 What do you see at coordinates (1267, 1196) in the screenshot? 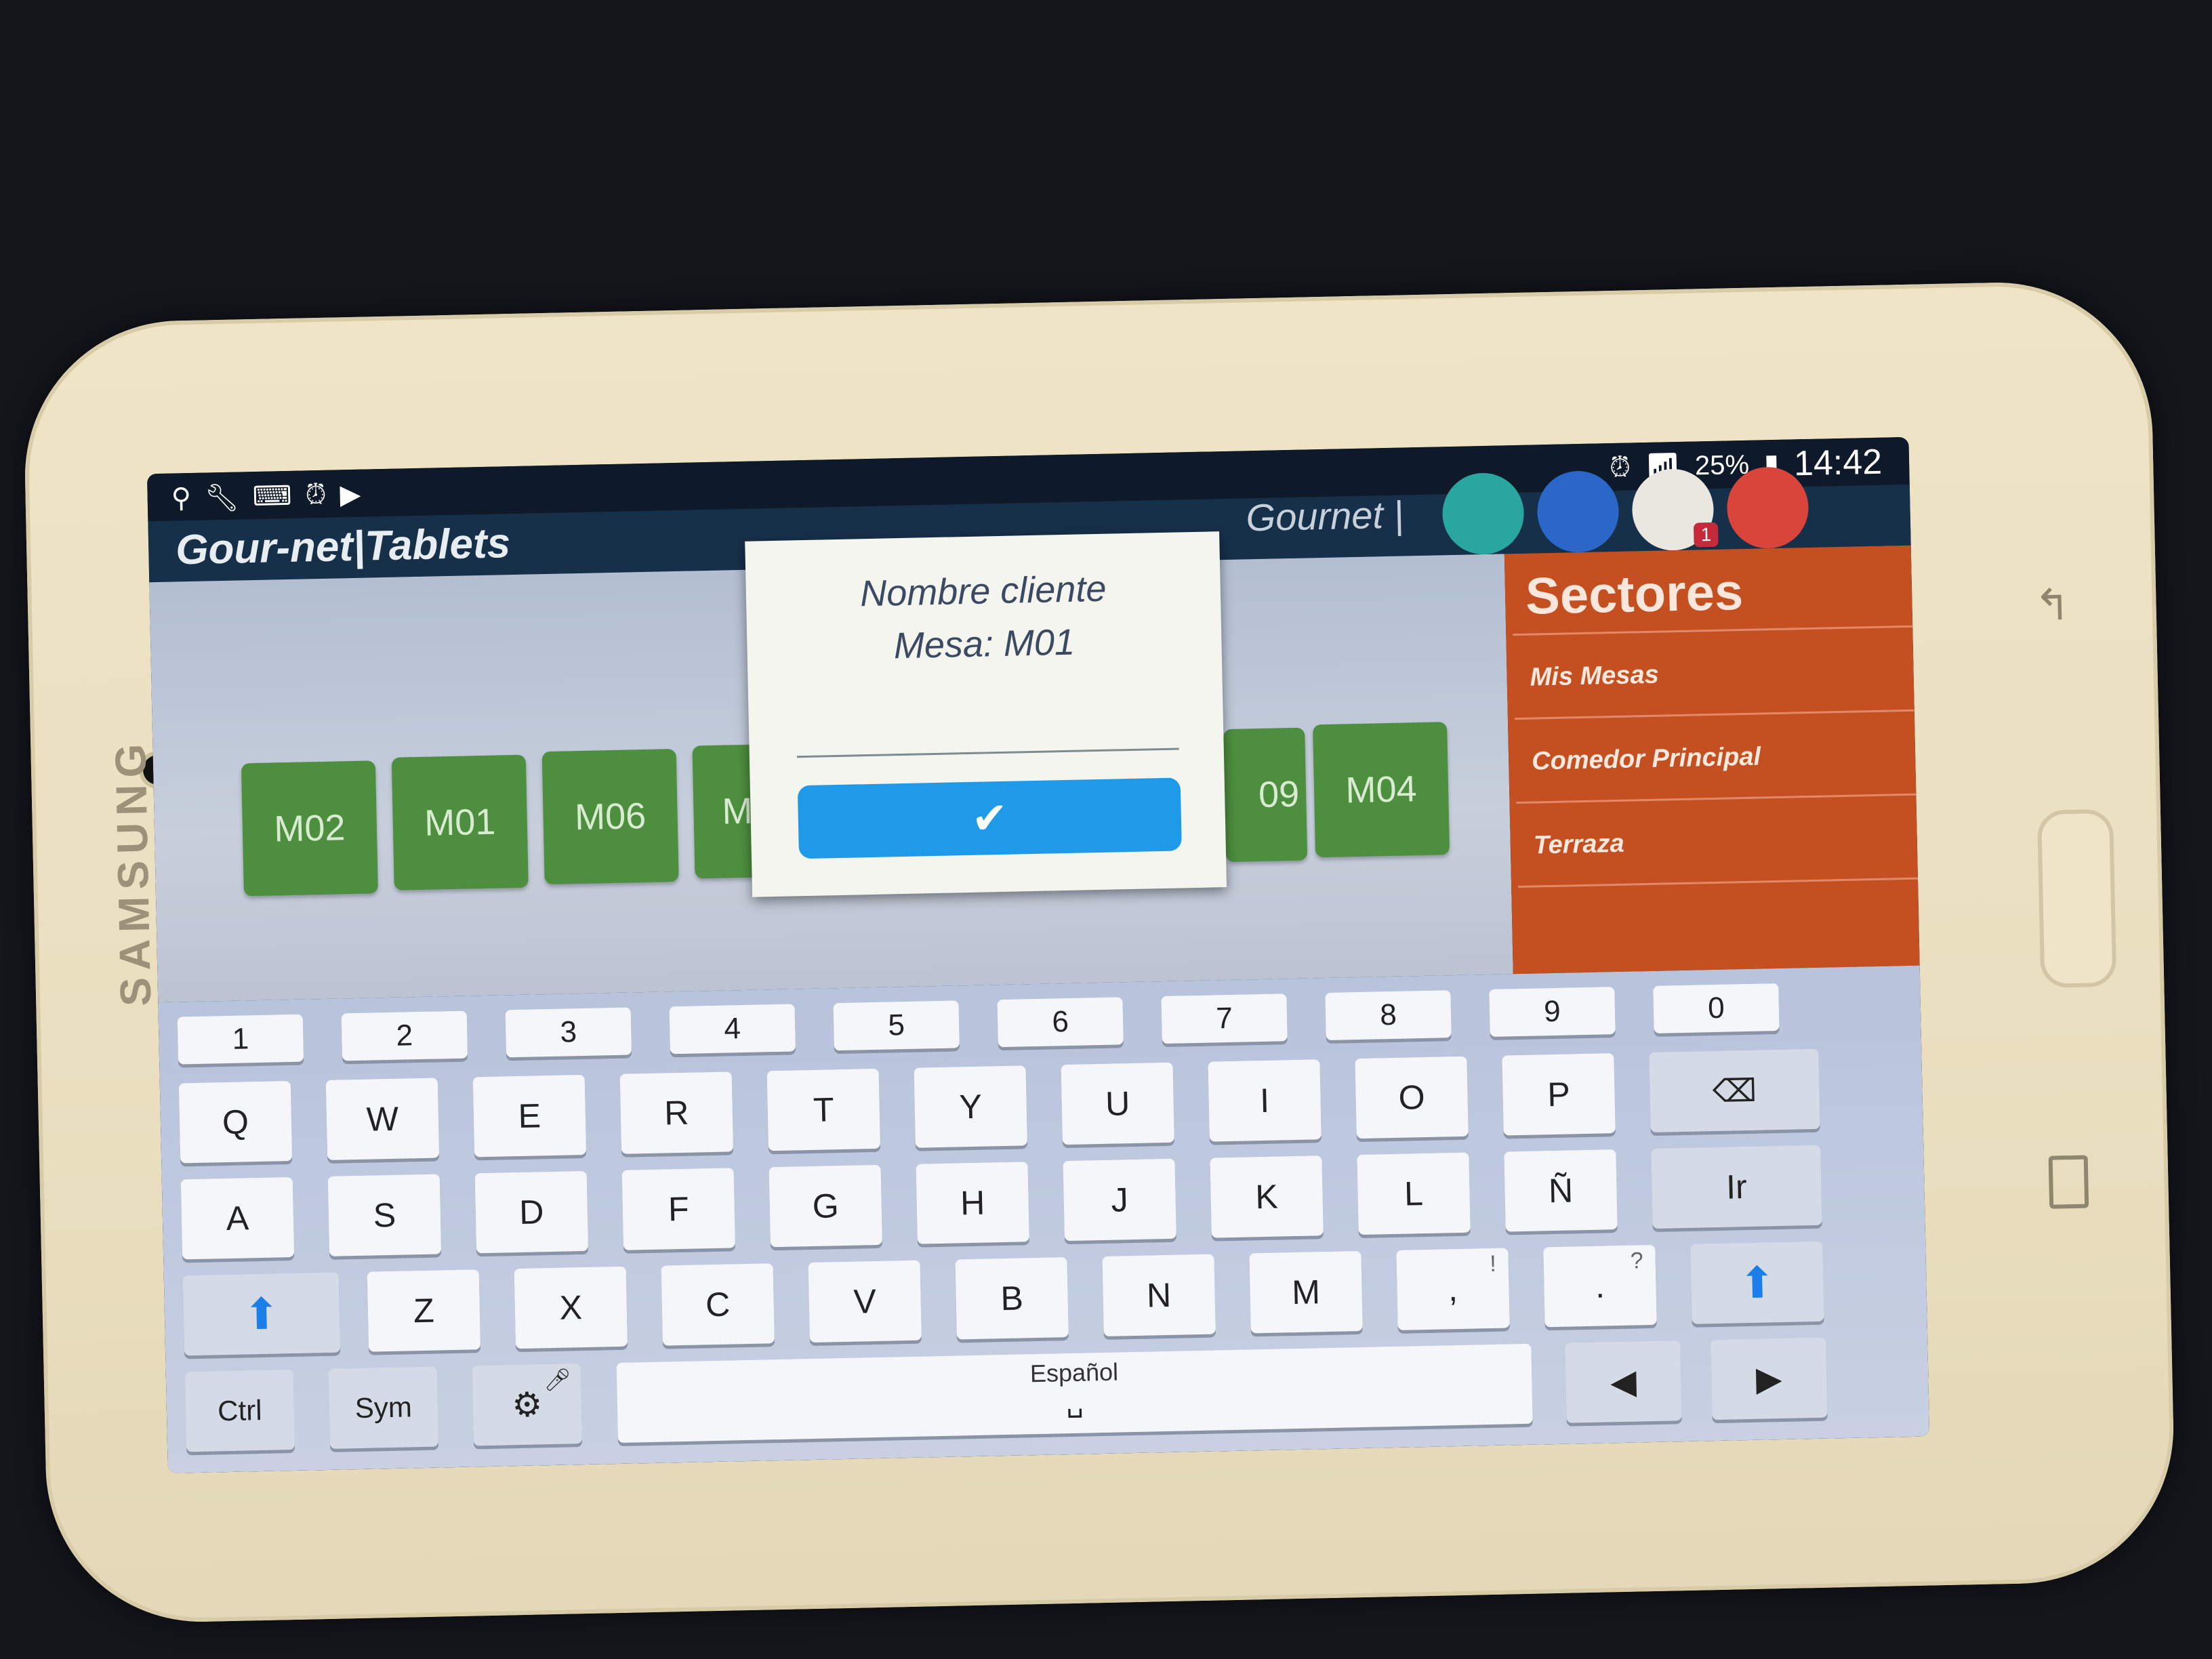
I see `key-k: K` at bounding box center [1267, 1196].